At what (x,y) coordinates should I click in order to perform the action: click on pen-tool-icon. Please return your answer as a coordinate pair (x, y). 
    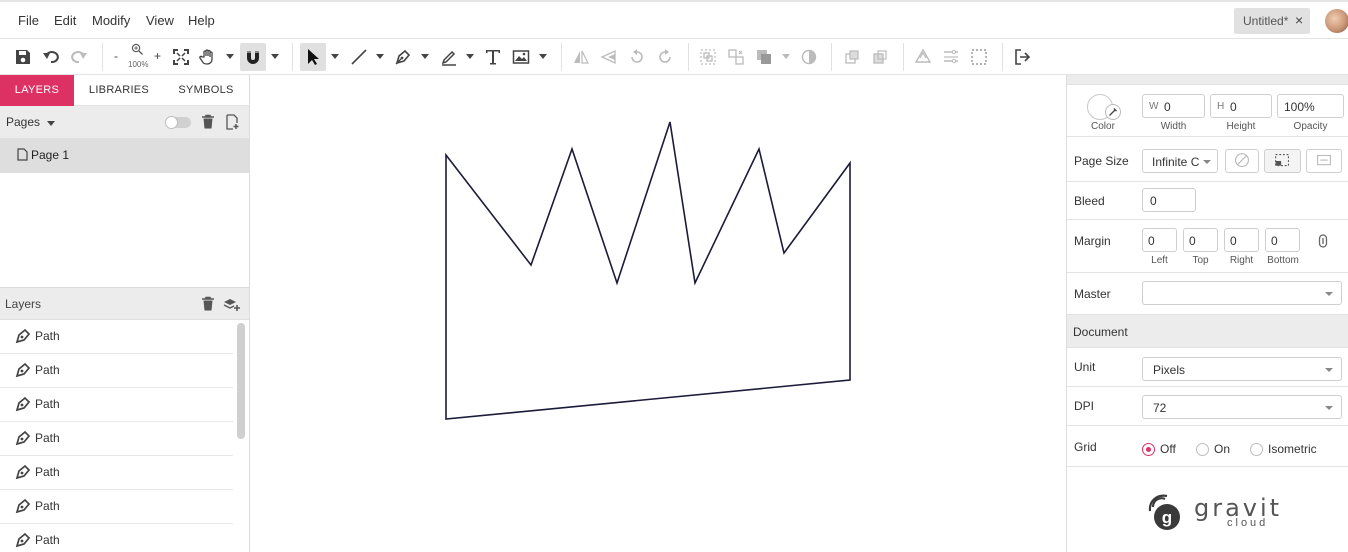
    Looking at the image, I should click on (403, 57).